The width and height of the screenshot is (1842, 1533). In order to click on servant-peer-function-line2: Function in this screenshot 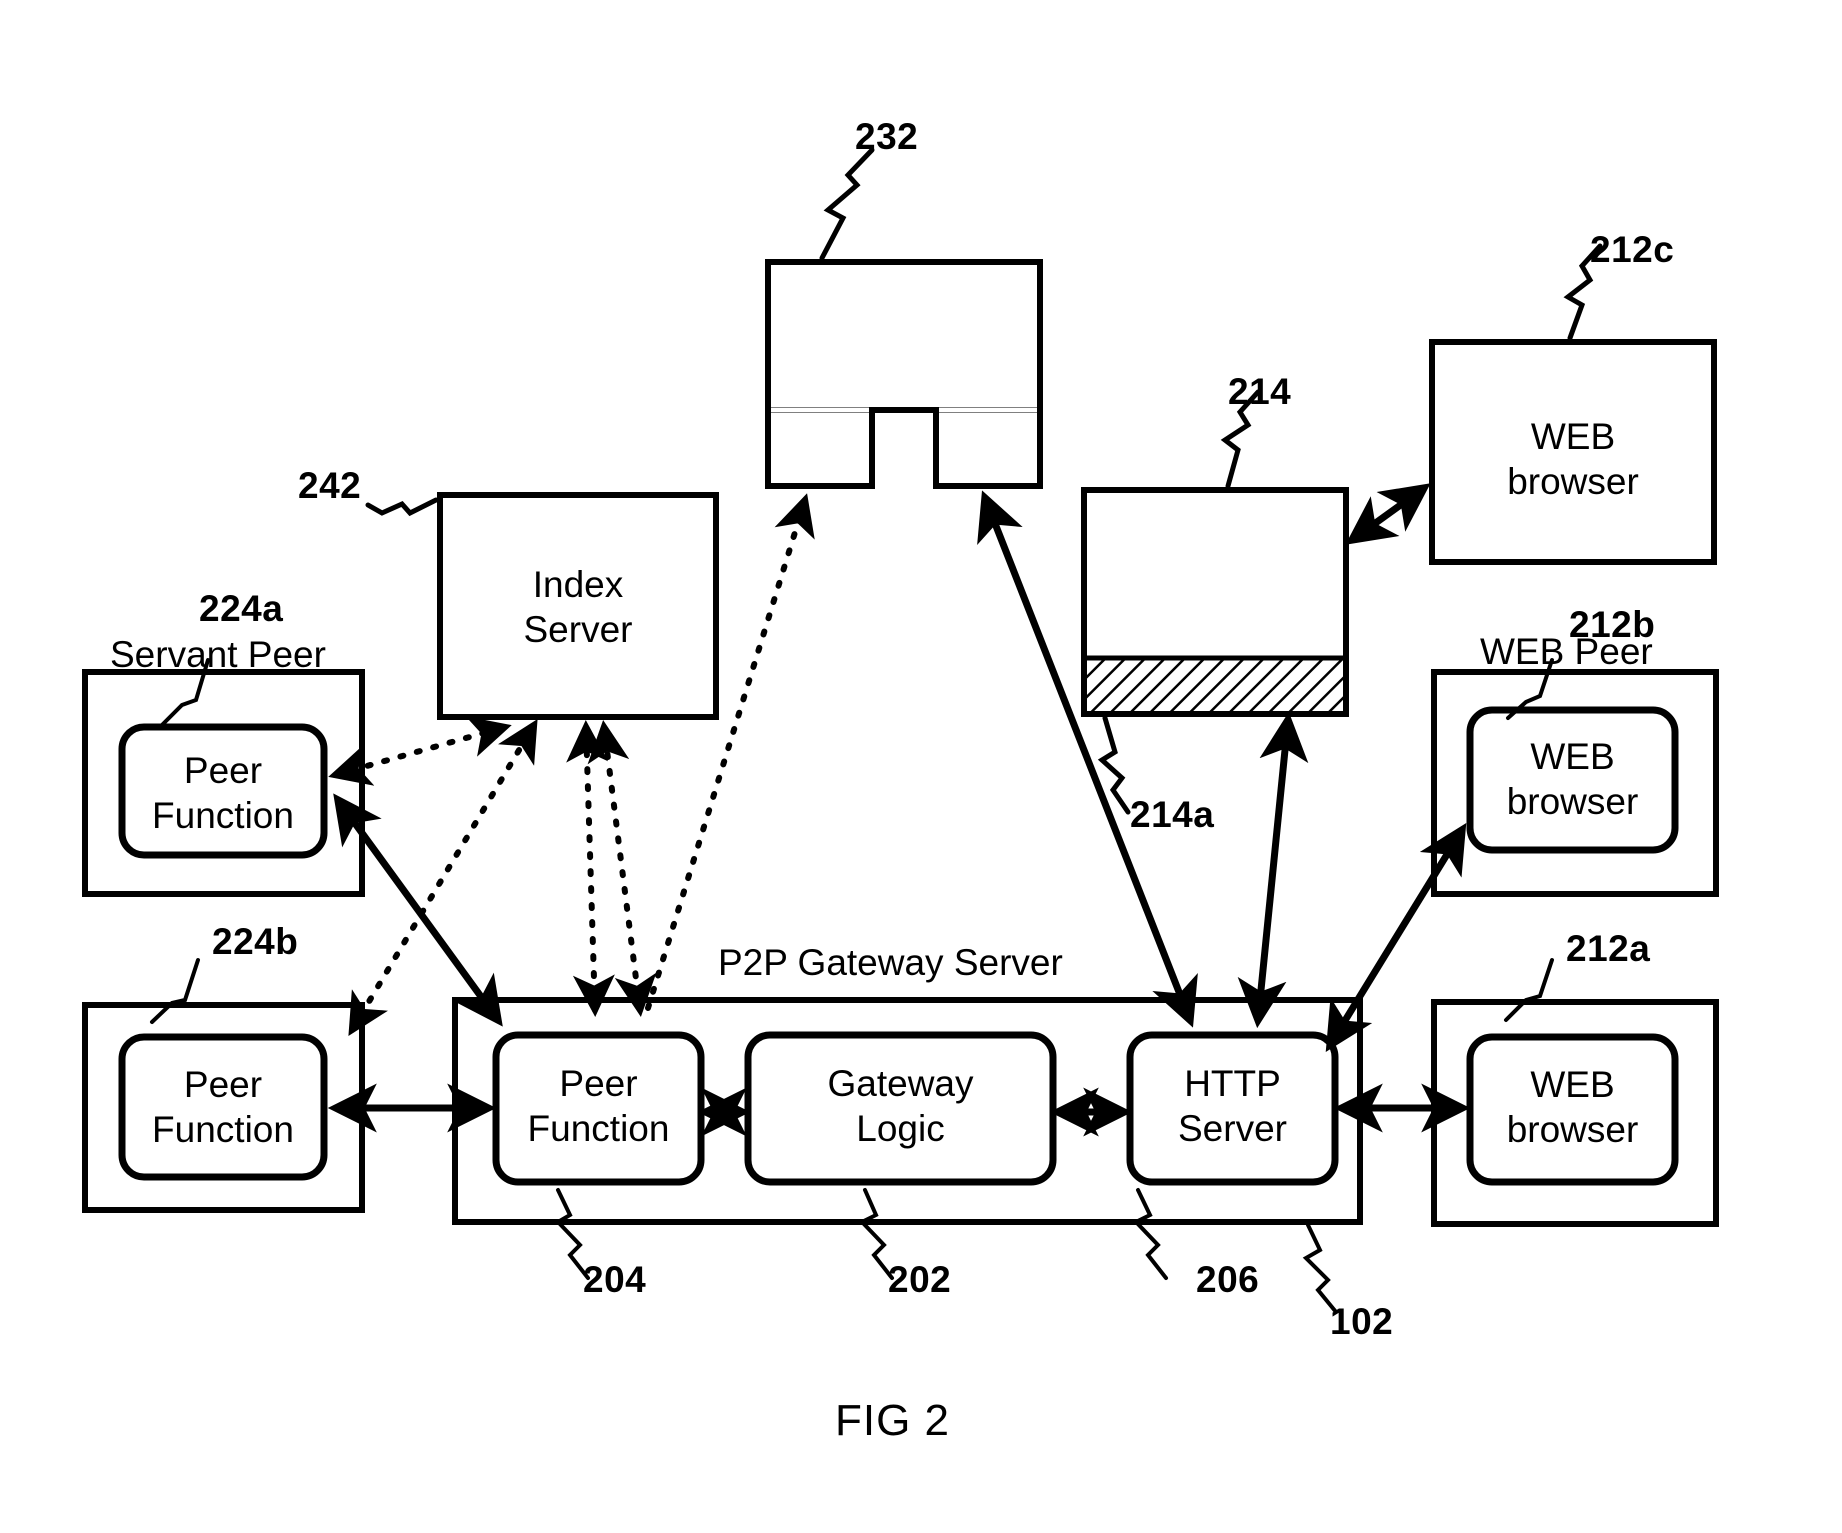, I will do `click(223, 815)`.